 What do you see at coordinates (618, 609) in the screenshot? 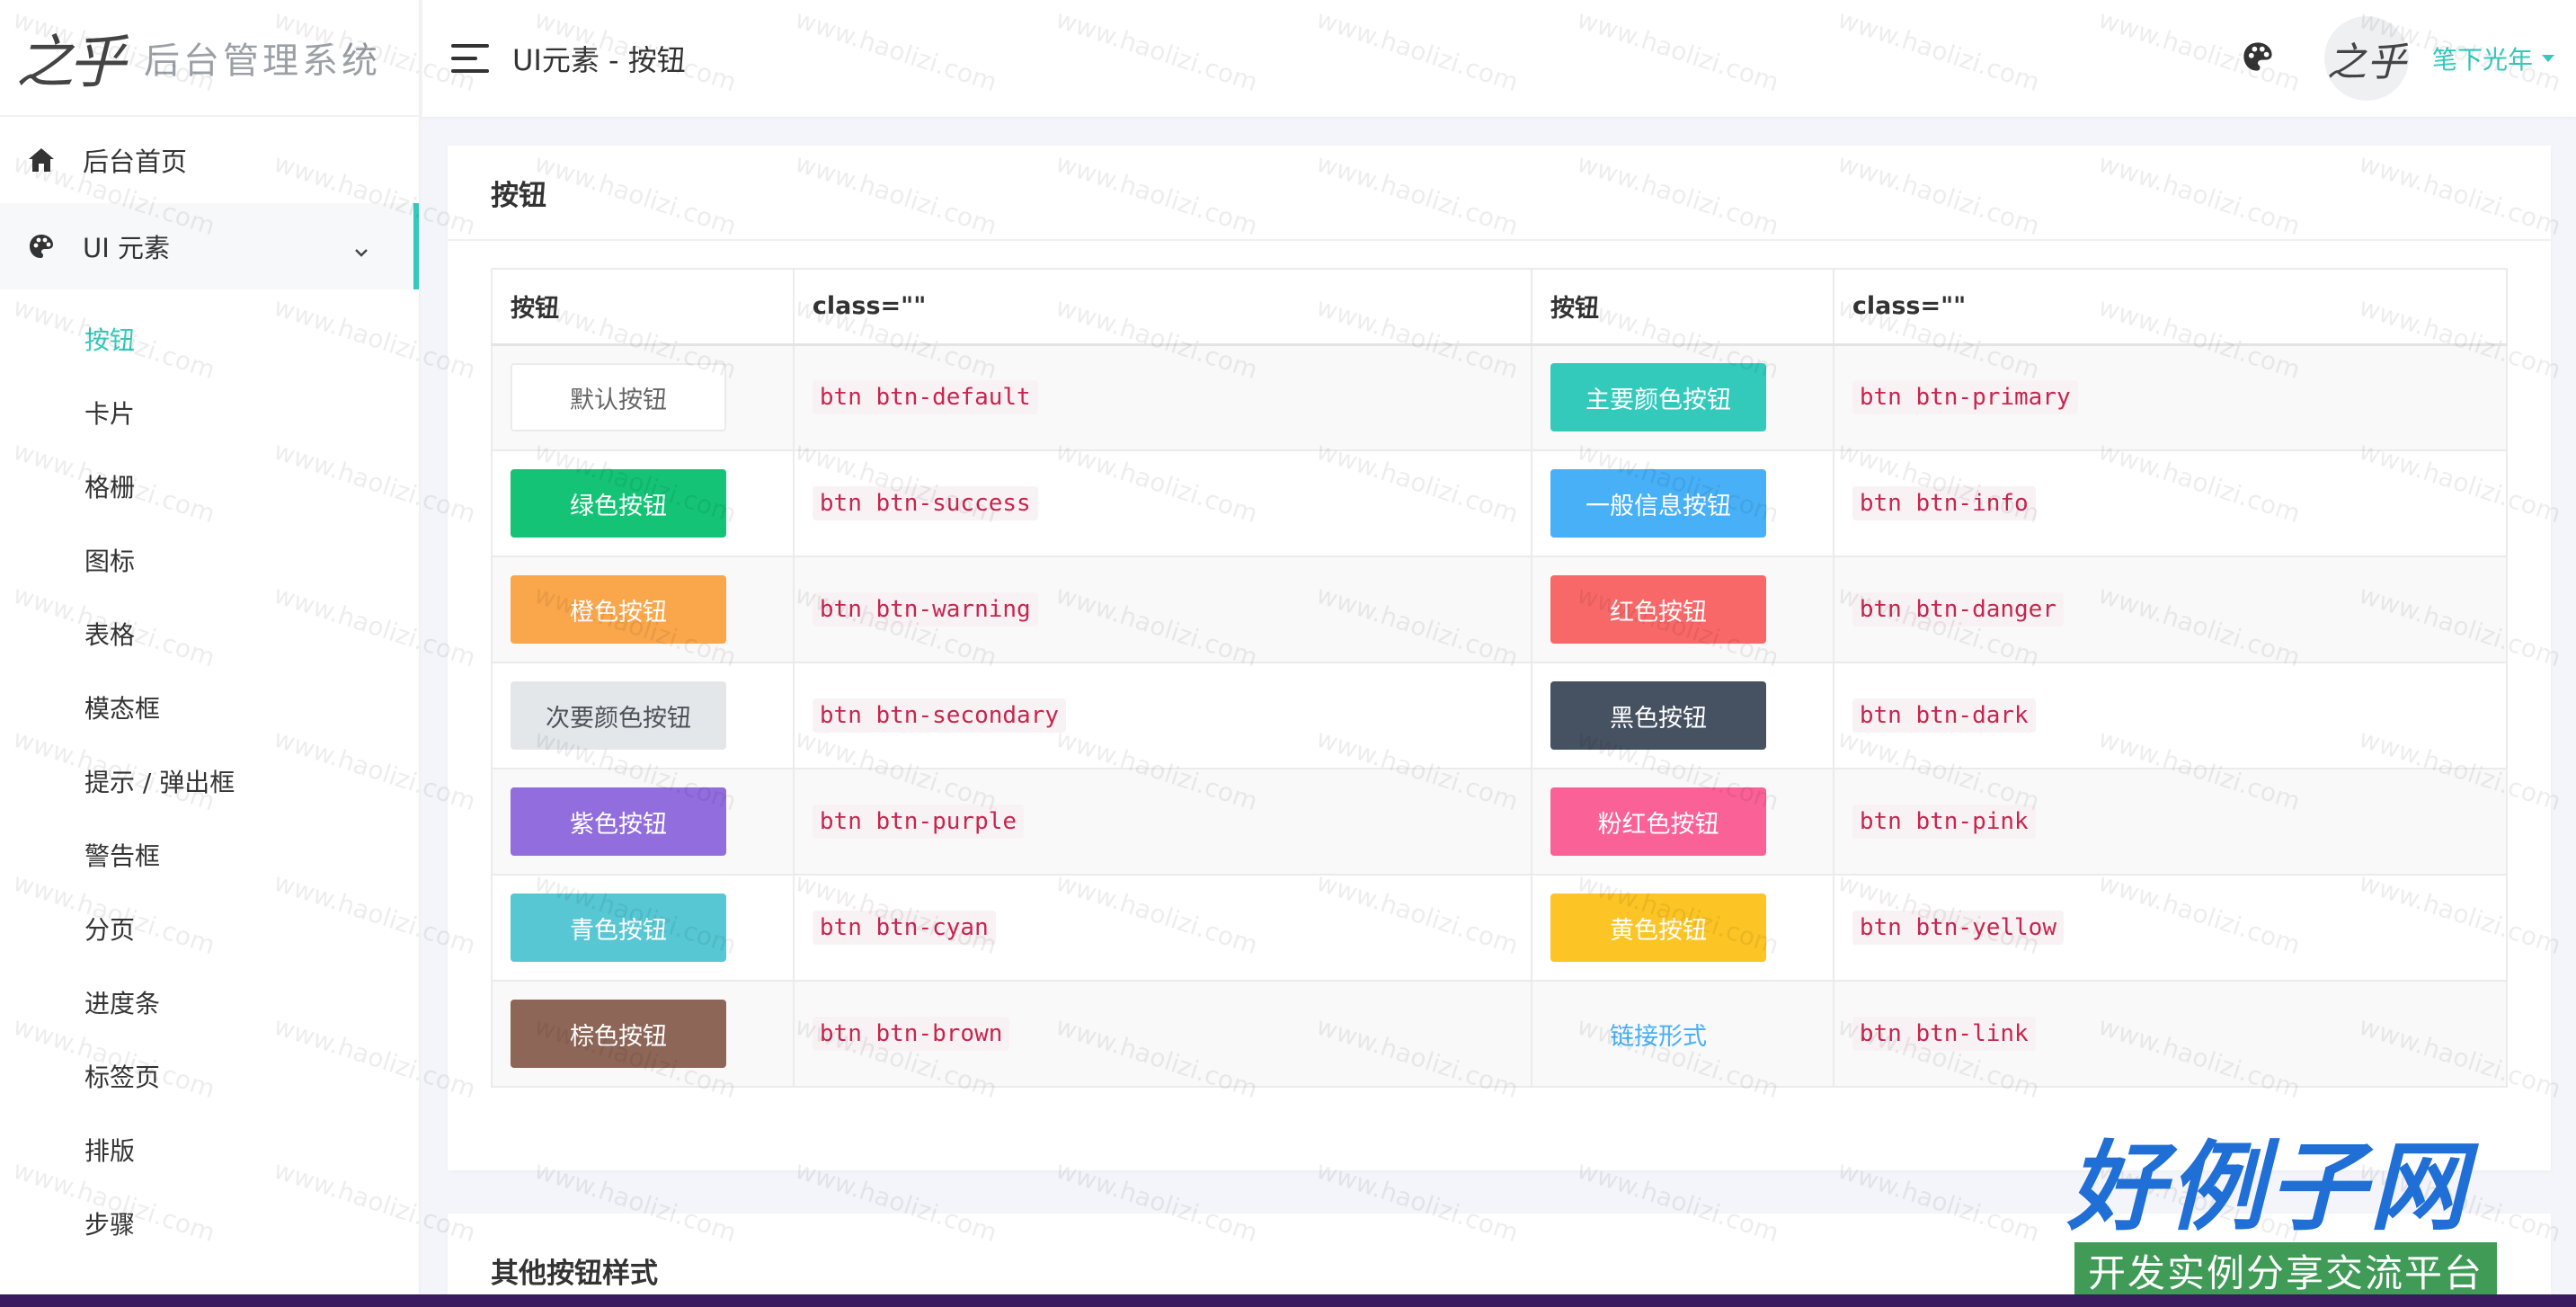
I see `warning-button: 橙色按钮` at bounding box center [618, 609].